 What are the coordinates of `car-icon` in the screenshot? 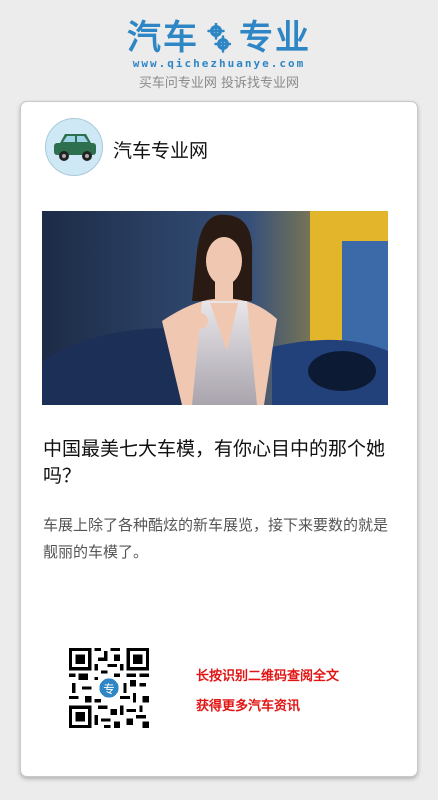 It's located at (75, 147).